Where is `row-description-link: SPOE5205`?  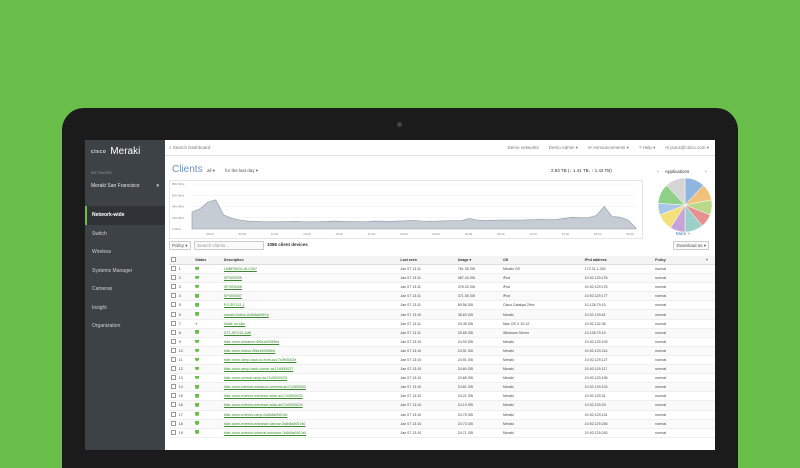 row-description-link: SPOE5205 is located at coordinates (310, 278).